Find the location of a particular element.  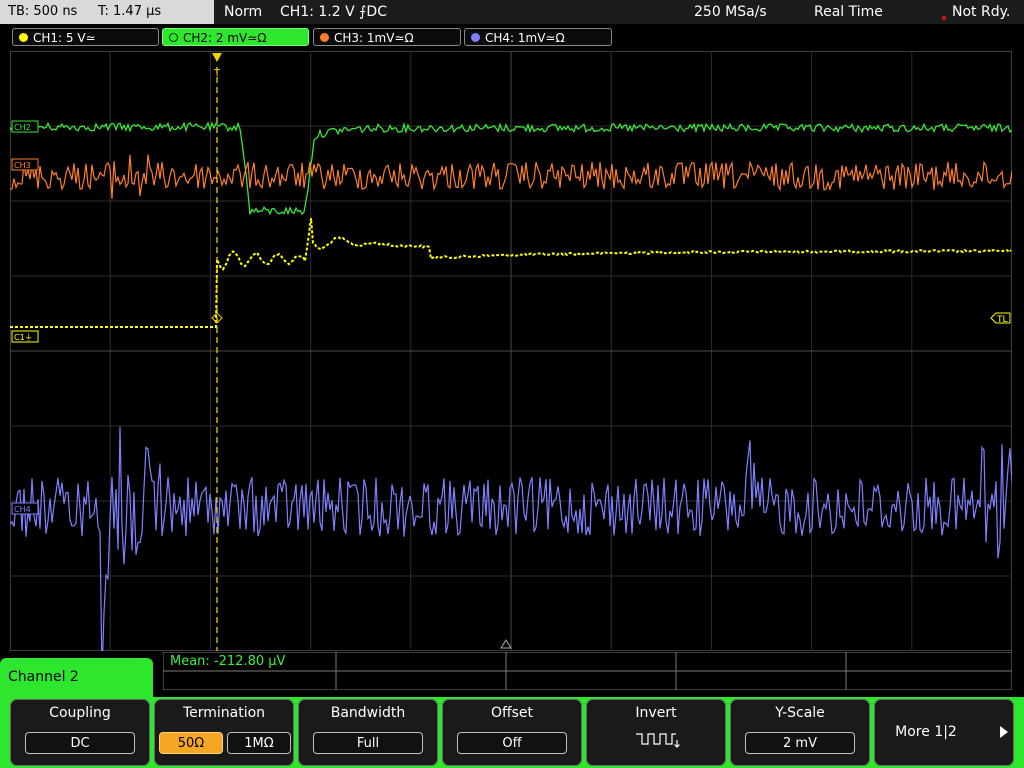

ch4-dot-icon is located at coordinates (475, 37).